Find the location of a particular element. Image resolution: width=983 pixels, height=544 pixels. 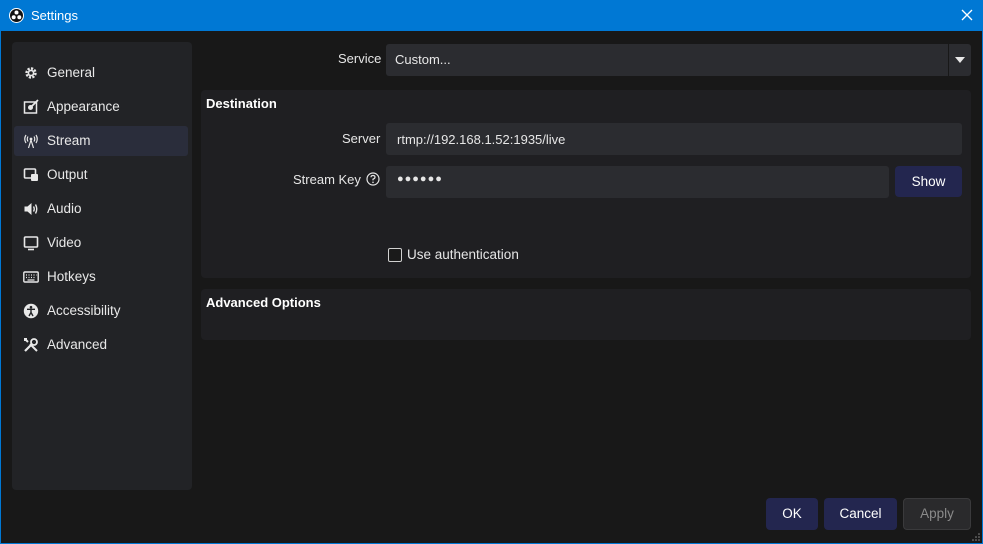

title-bar: Settings is located at coordinates (491, 15).